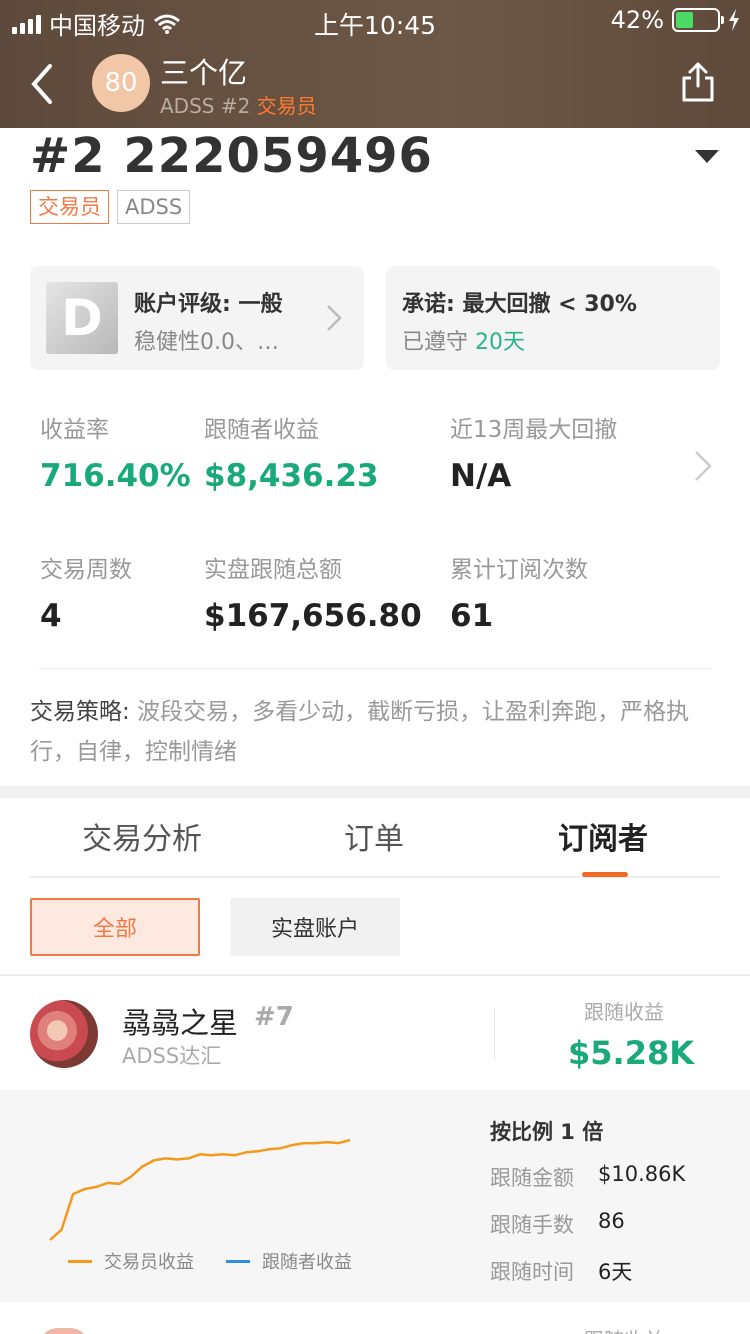 The width and height of the screenshot is (750, 1334). What do you see at coordinates (121, 83) in the screenshot?
I see `trader-avatar: 80` at bounding box center [121, 83].